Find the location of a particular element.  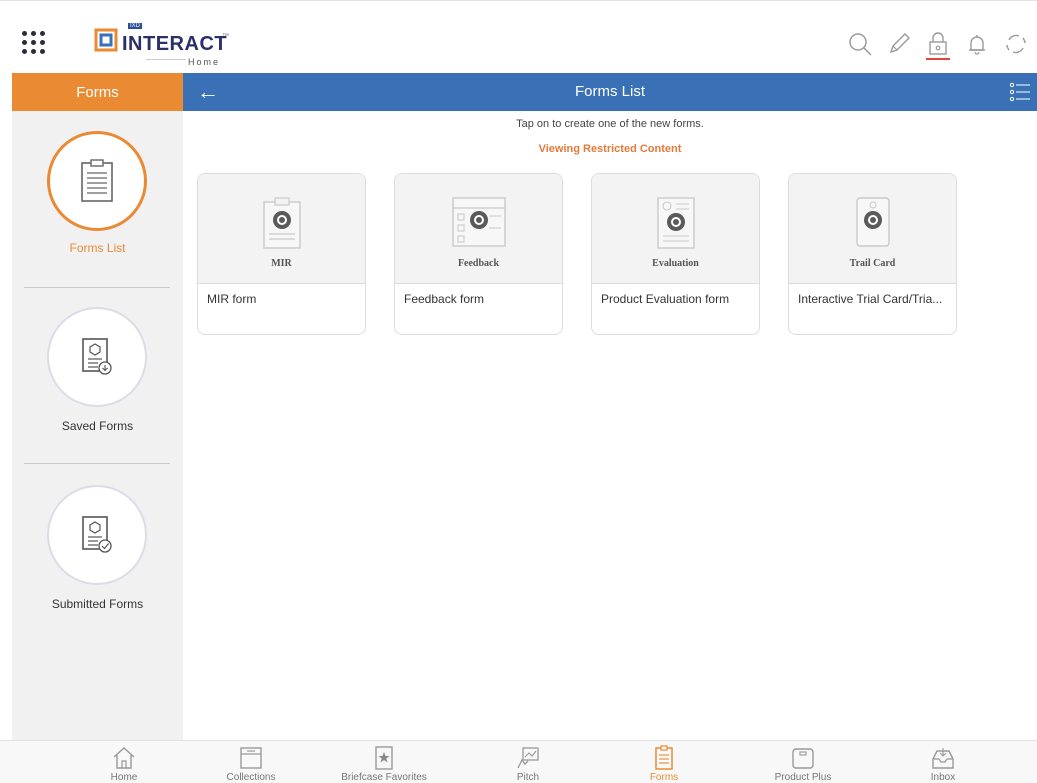

tab-product-plus: Product Plus is located at coordinates (803, 762).